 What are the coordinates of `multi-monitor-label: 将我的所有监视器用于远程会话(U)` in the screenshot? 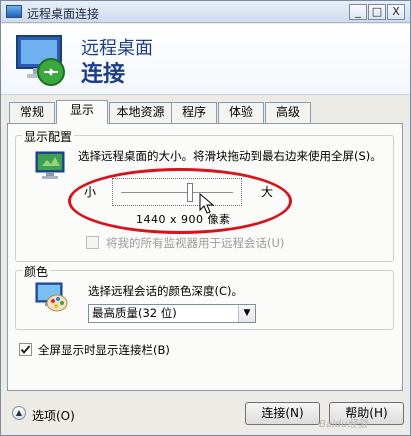 It's located at (195, 243).